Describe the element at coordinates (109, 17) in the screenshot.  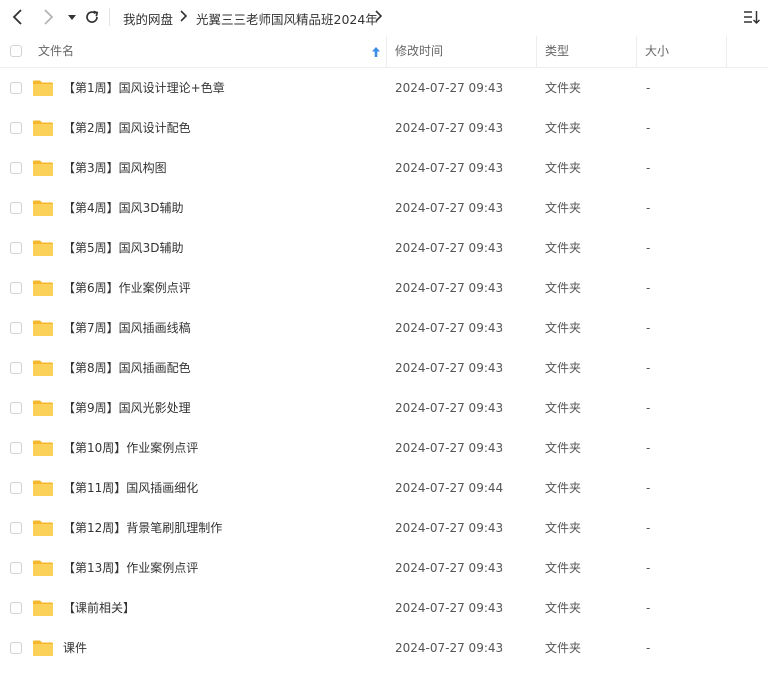
I see `toolbar-divider` at that location.